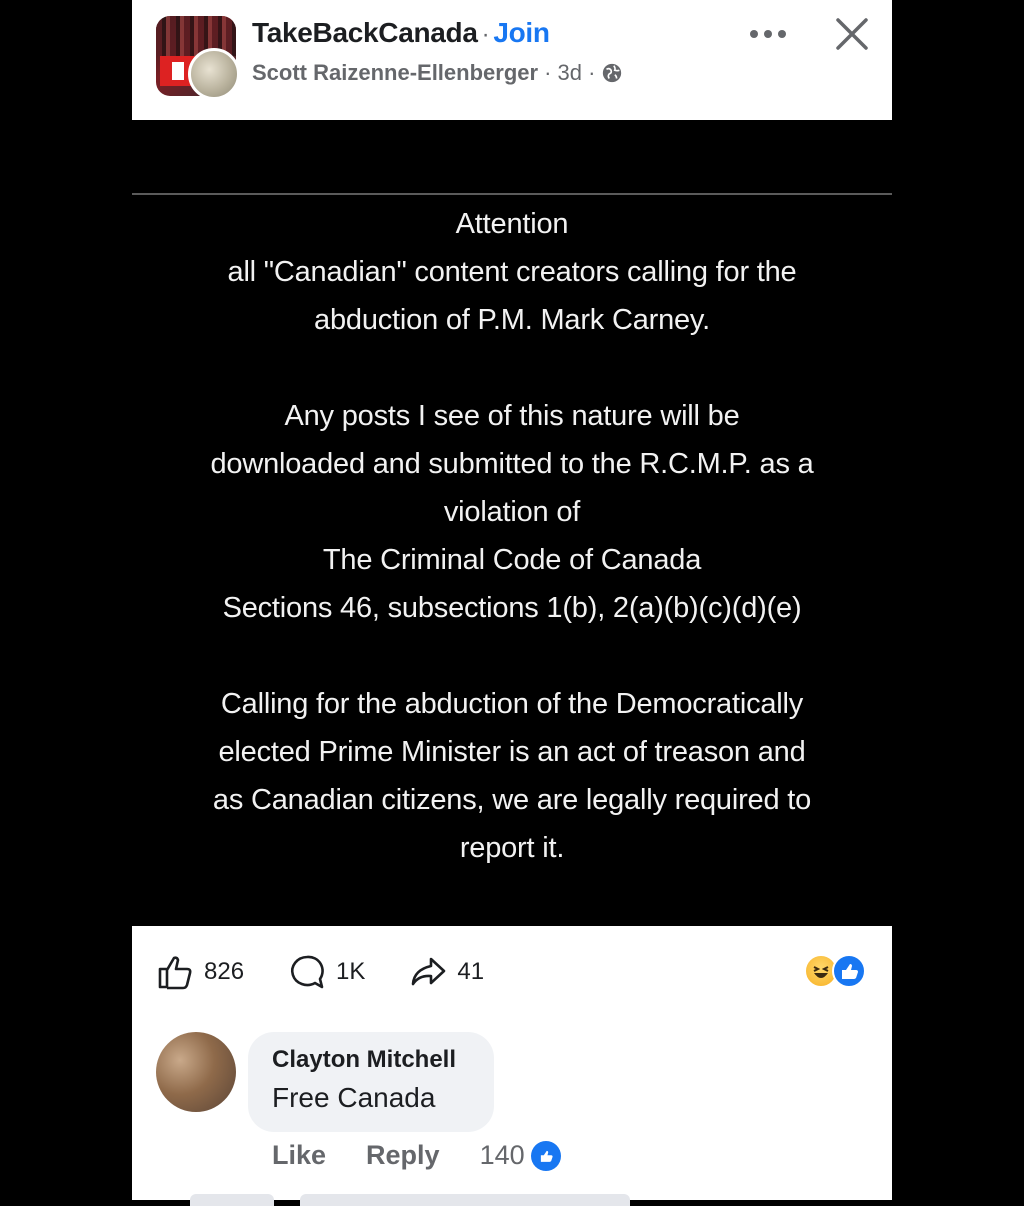  What do you see at coordinates (175, 973) in the screenshot?
I see `thumbs-up-icon` at bounding box center [175, 973].